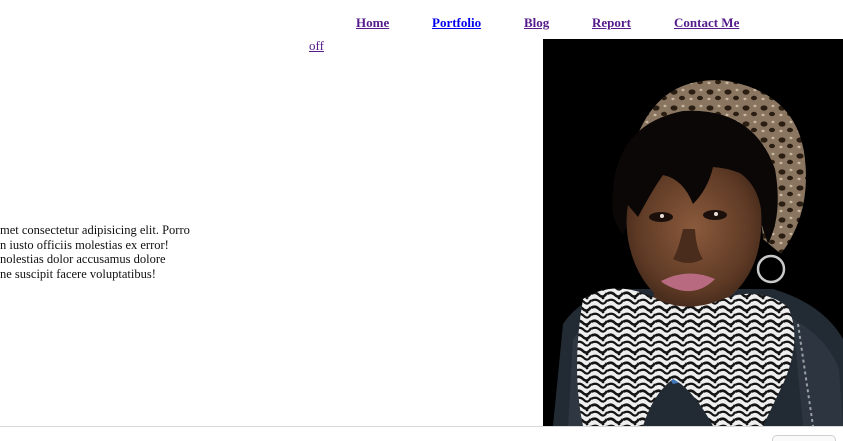 The height and width of the screenshot is (441, 843). I want to click on bottom-divider, so click(421, 426).